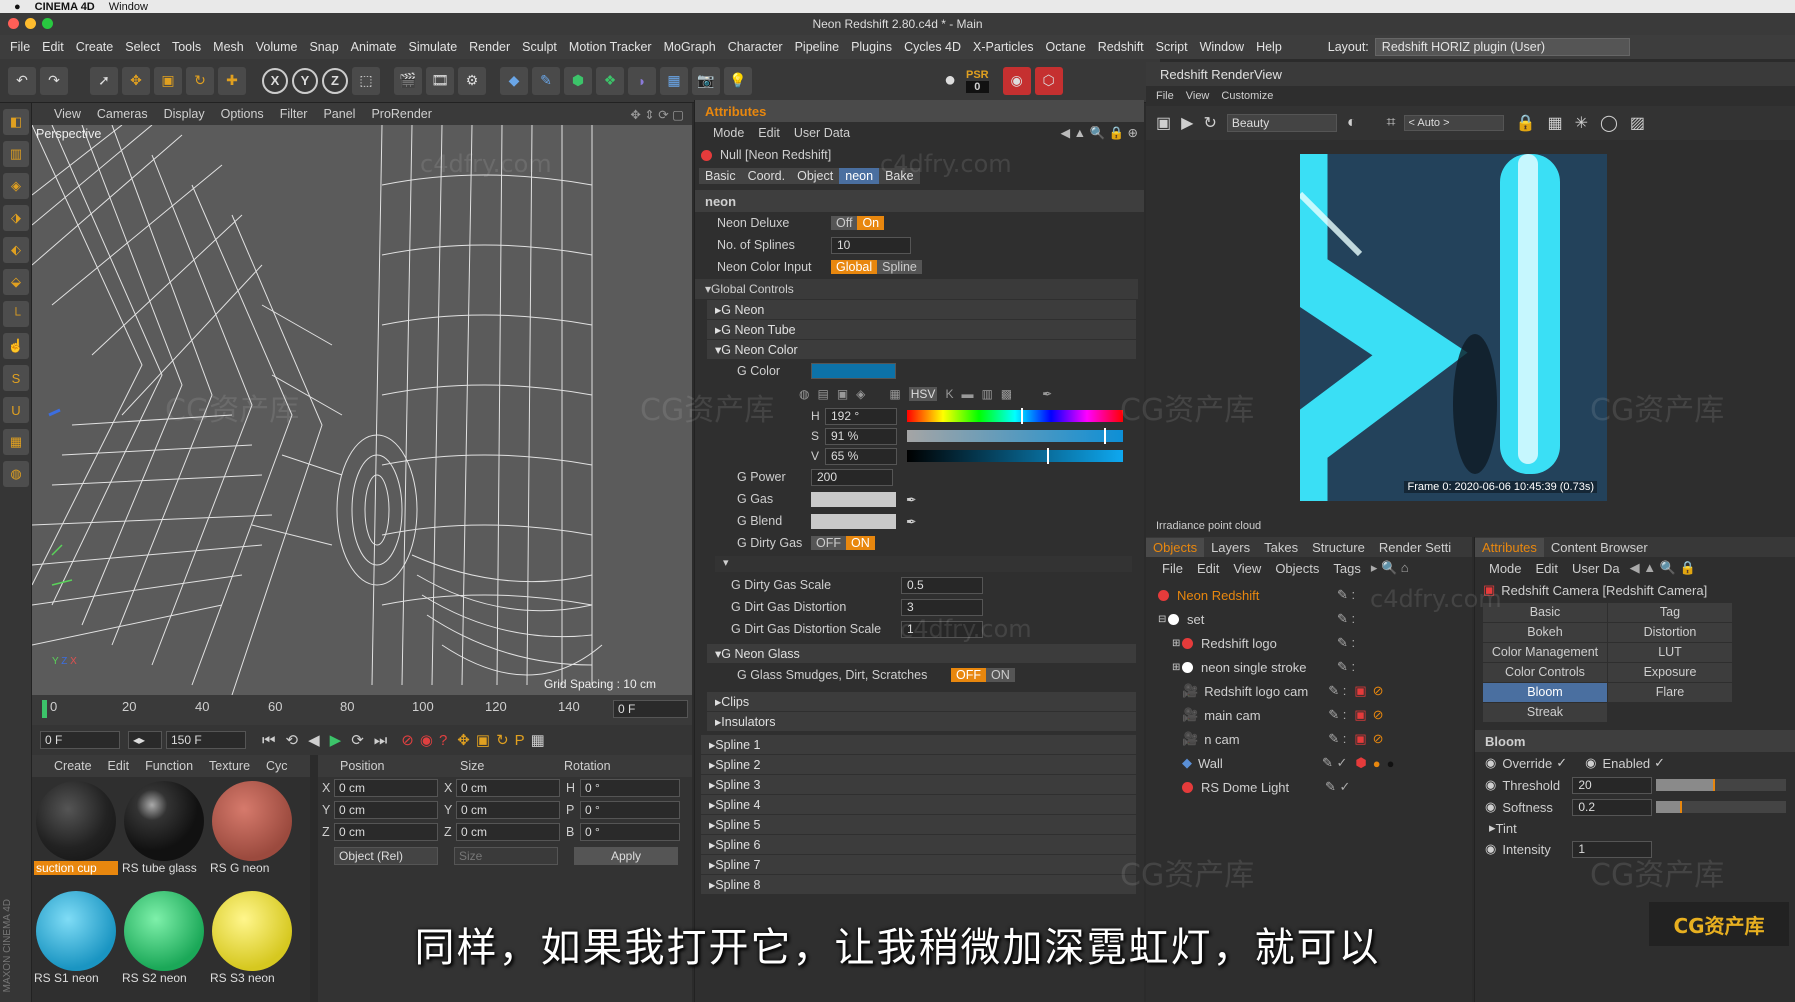 This screenshot has width=1795, height=1002. What do you see at coordinates (1338, 547) in the screenshot?
I see `tab-structure: Structure` at bounding box center [1338, 547].